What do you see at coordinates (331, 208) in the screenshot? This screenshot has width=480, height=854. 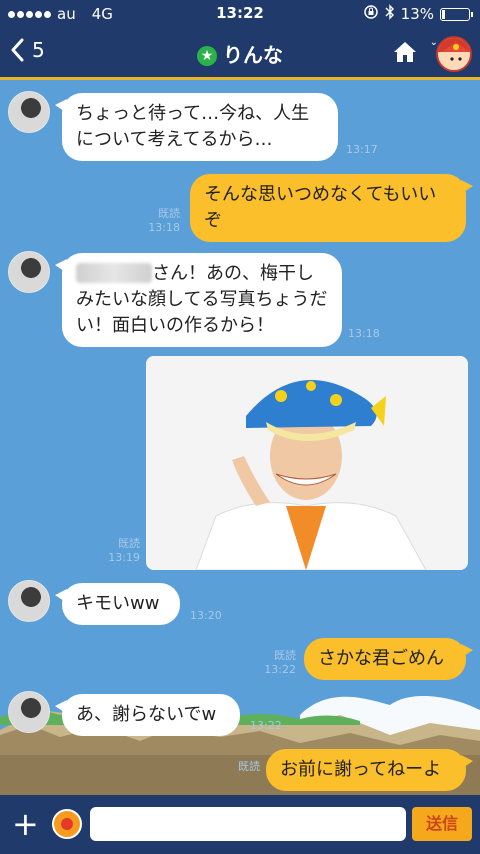 I see `outgoing-message: そんな思いつめなくてもいいぞ` at bounding box center [331, 208].